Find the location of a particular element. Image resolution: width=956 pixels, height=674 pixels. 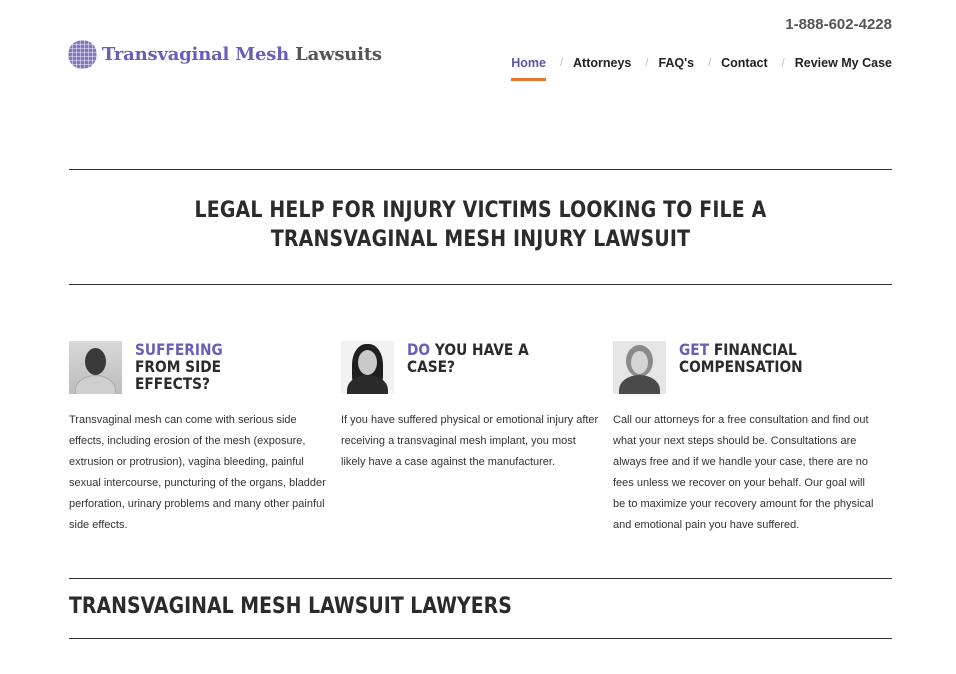

feature-title: Suffering from side effects? is located at coordinates (204, 366).